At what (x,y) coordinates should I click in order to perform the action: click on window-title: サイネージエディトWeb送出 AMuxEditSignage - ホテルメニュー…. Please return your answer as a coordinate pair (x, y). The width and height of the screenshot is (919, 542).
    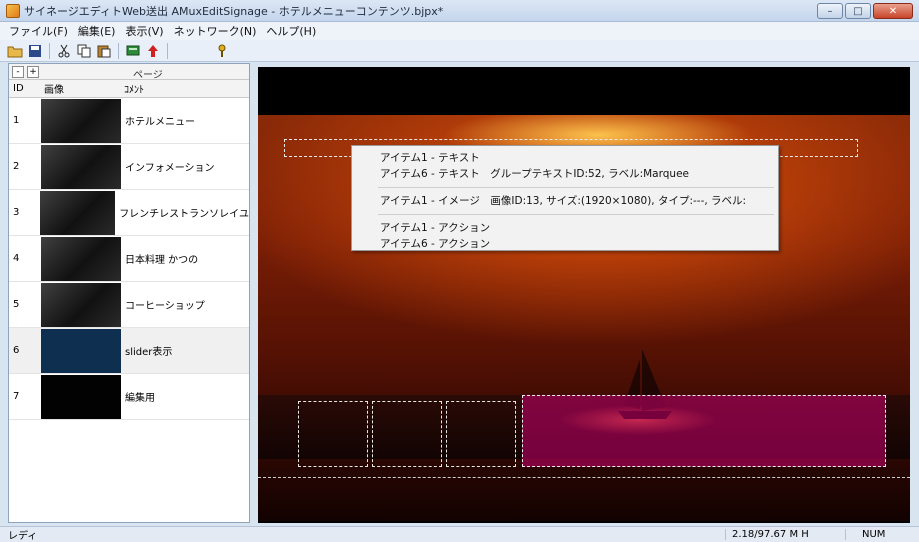
    Looking at the image, I should click on (234, 11).